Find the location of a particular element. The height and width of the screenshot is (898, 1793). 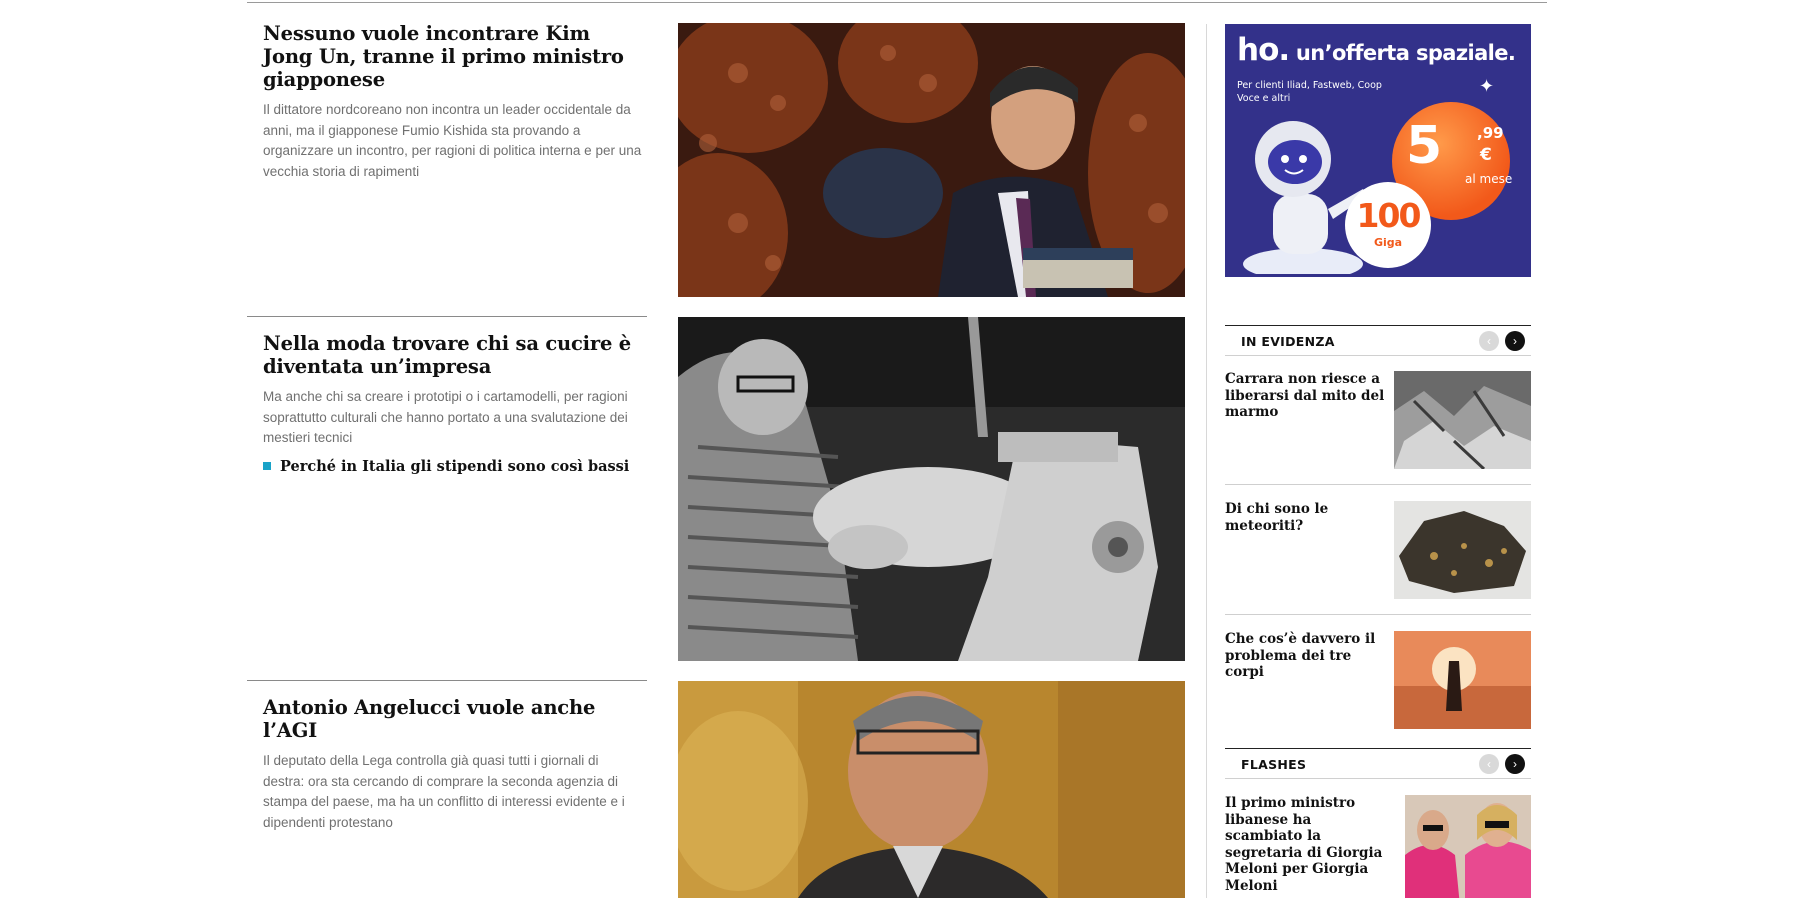

ad-currency: € is located at coordinates (1486, 155).